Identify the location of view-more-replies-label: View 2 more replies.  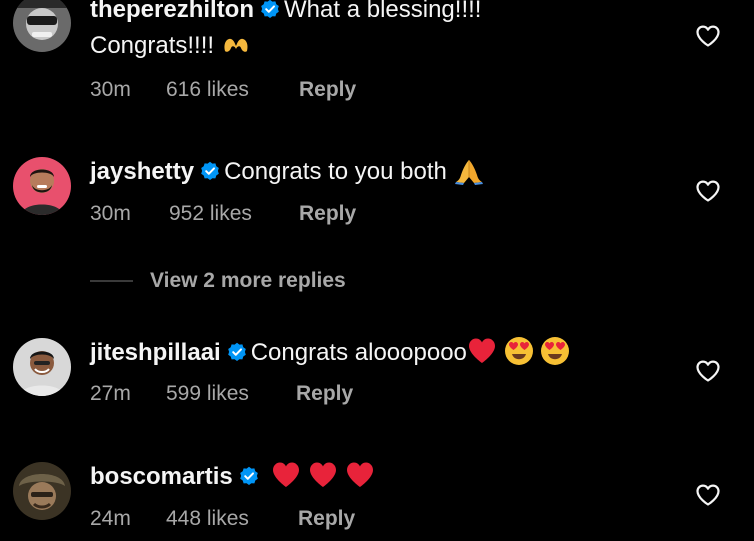
(248, 280).